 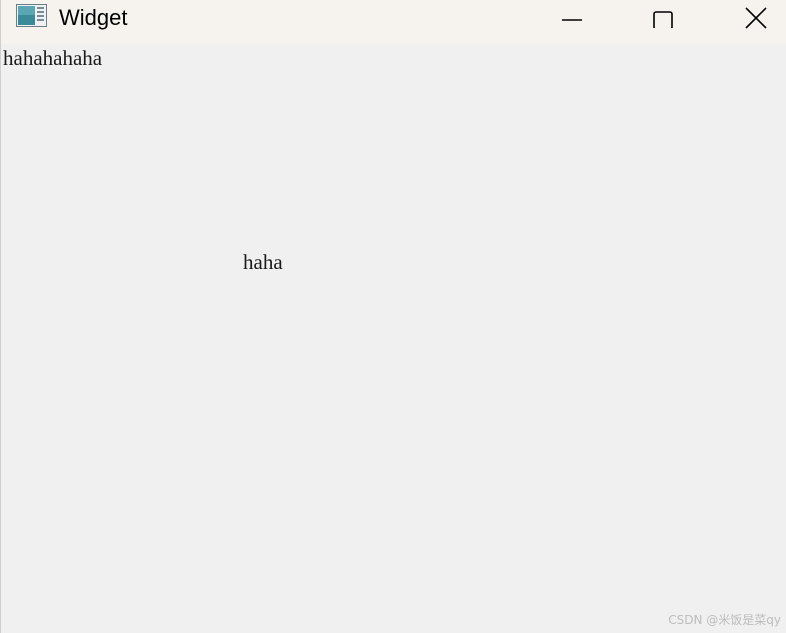 I want to click on maximize-button, so click(x=663, y=17).